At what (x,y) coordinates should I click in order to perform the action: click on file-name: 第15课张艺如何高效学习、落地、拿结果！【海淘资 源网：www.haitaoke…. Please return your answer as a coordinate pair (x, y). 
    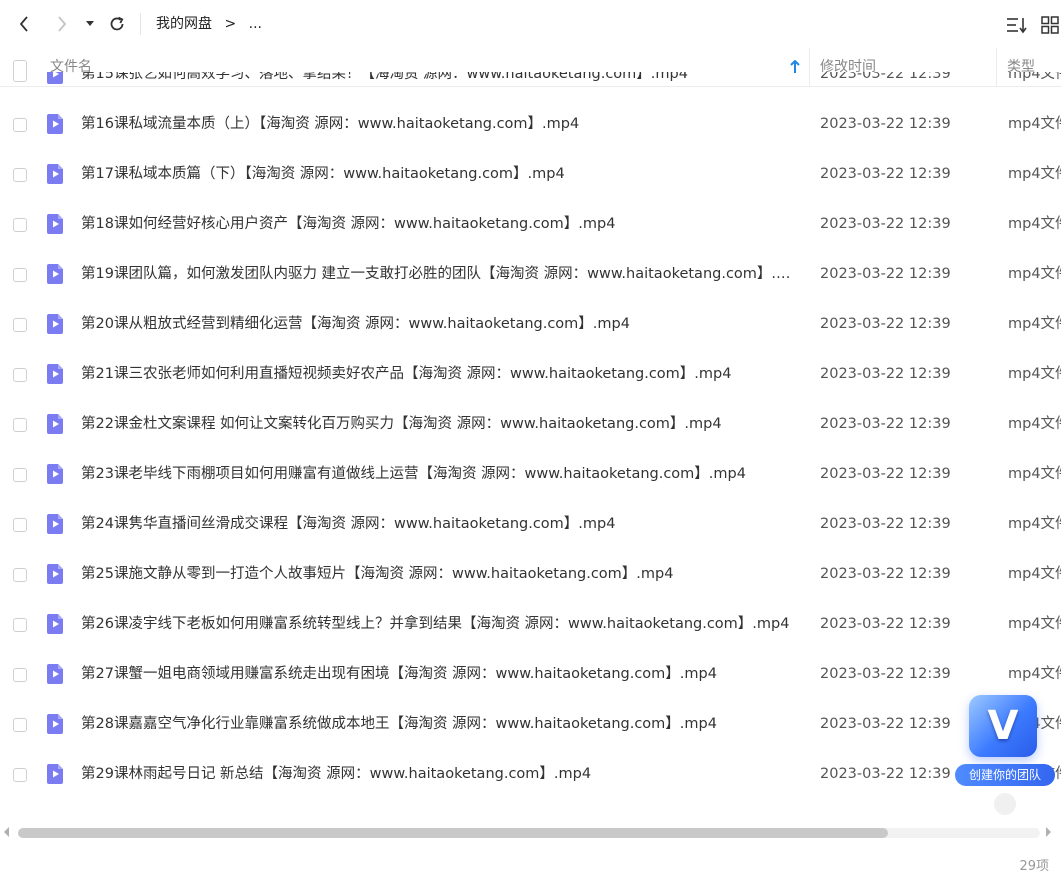
    Looking at the image, I should click on (437, 78).